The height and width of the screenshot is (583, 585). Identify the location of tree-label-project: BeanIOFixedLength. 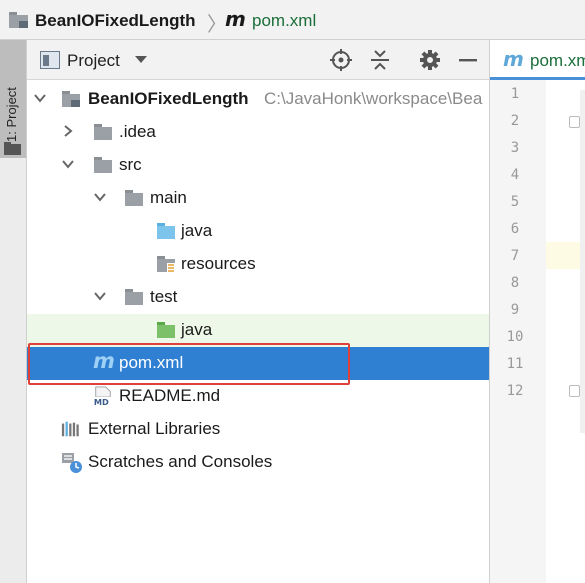
(168, 98).